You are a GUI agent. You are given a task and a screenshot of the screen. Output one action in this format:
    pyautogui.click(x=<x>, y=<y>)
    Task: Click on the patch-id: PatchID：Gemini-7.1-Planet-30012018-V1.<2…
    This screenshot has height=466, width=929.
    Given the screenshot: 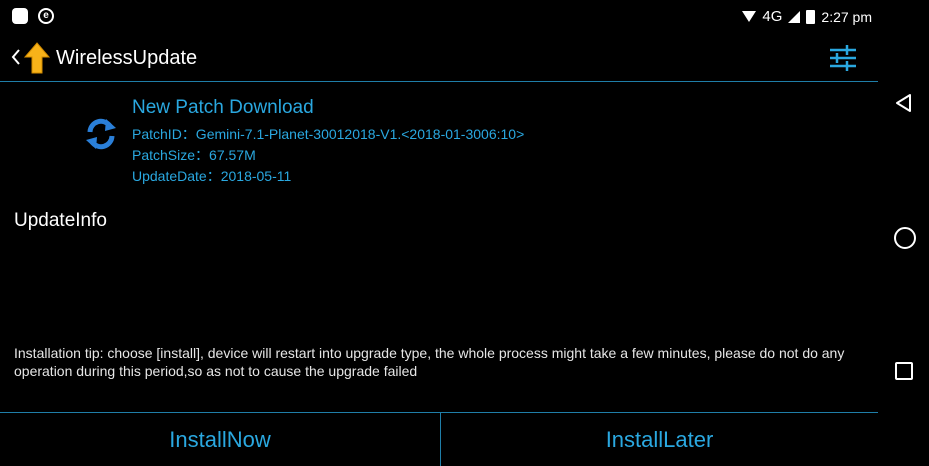 What is the action you would take?
    pyautogui.click(x=328, y=134)
    